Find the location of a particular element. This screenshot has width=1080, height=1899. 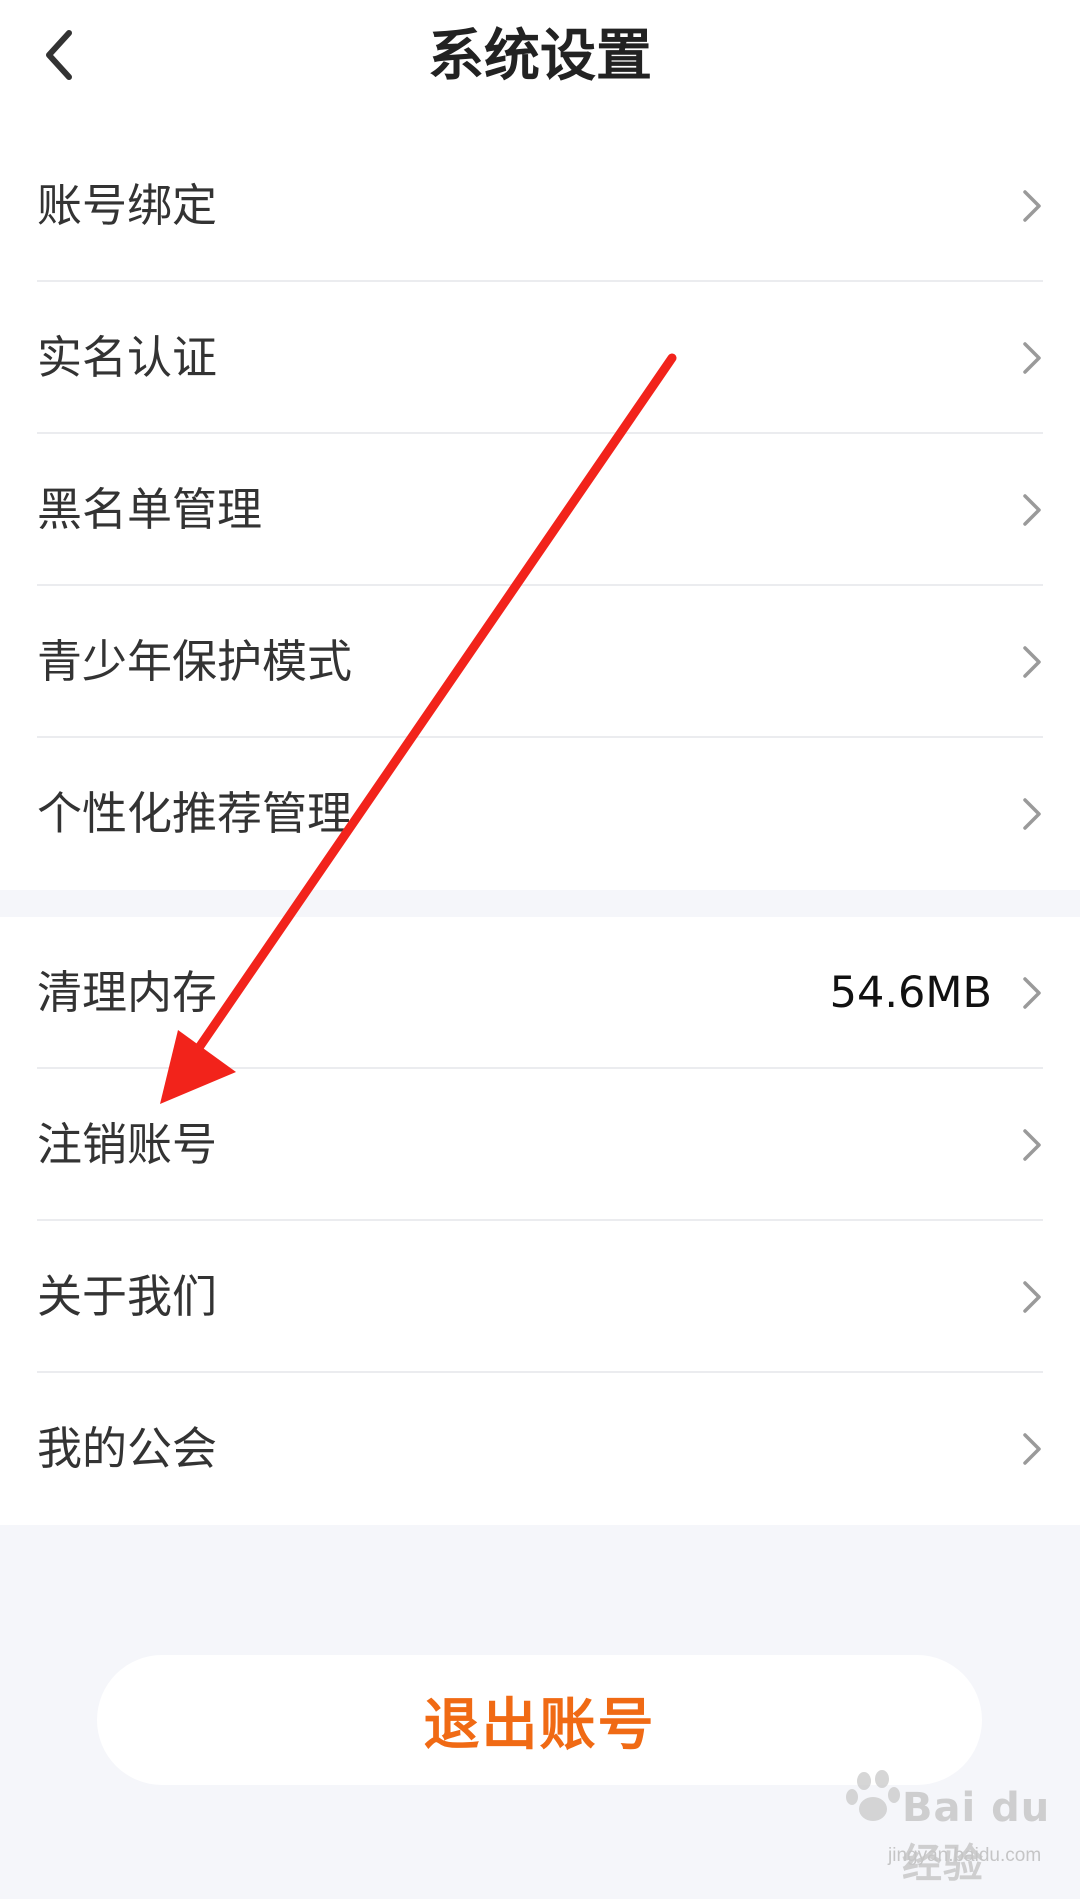

settings-item-label: 实名认证 is located at coordinates (127, 357).